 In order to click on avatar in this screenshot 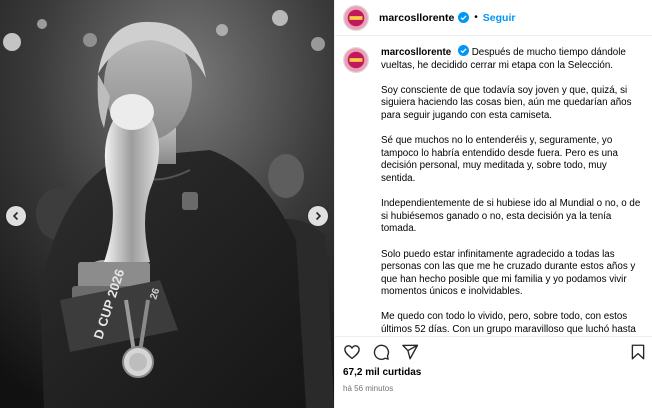, I will do `click(356, 17)`.